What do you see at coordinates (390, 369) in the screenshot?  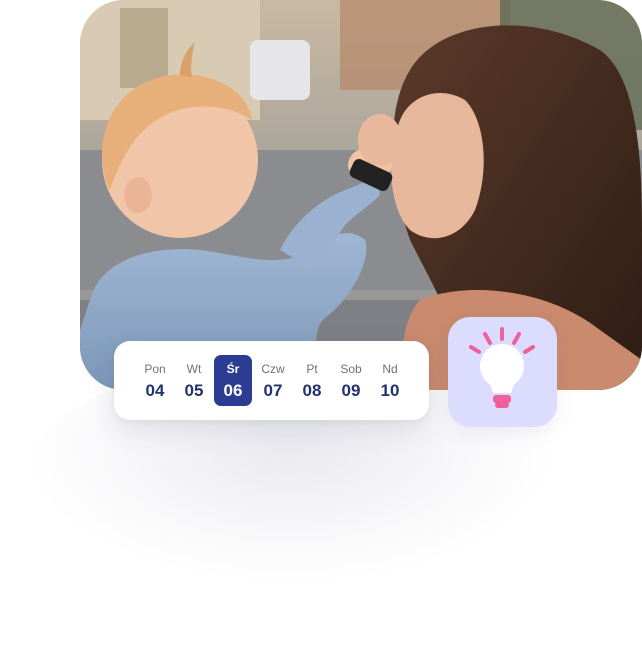 I see `day-name: Nd` at bounding box center [390, 369].